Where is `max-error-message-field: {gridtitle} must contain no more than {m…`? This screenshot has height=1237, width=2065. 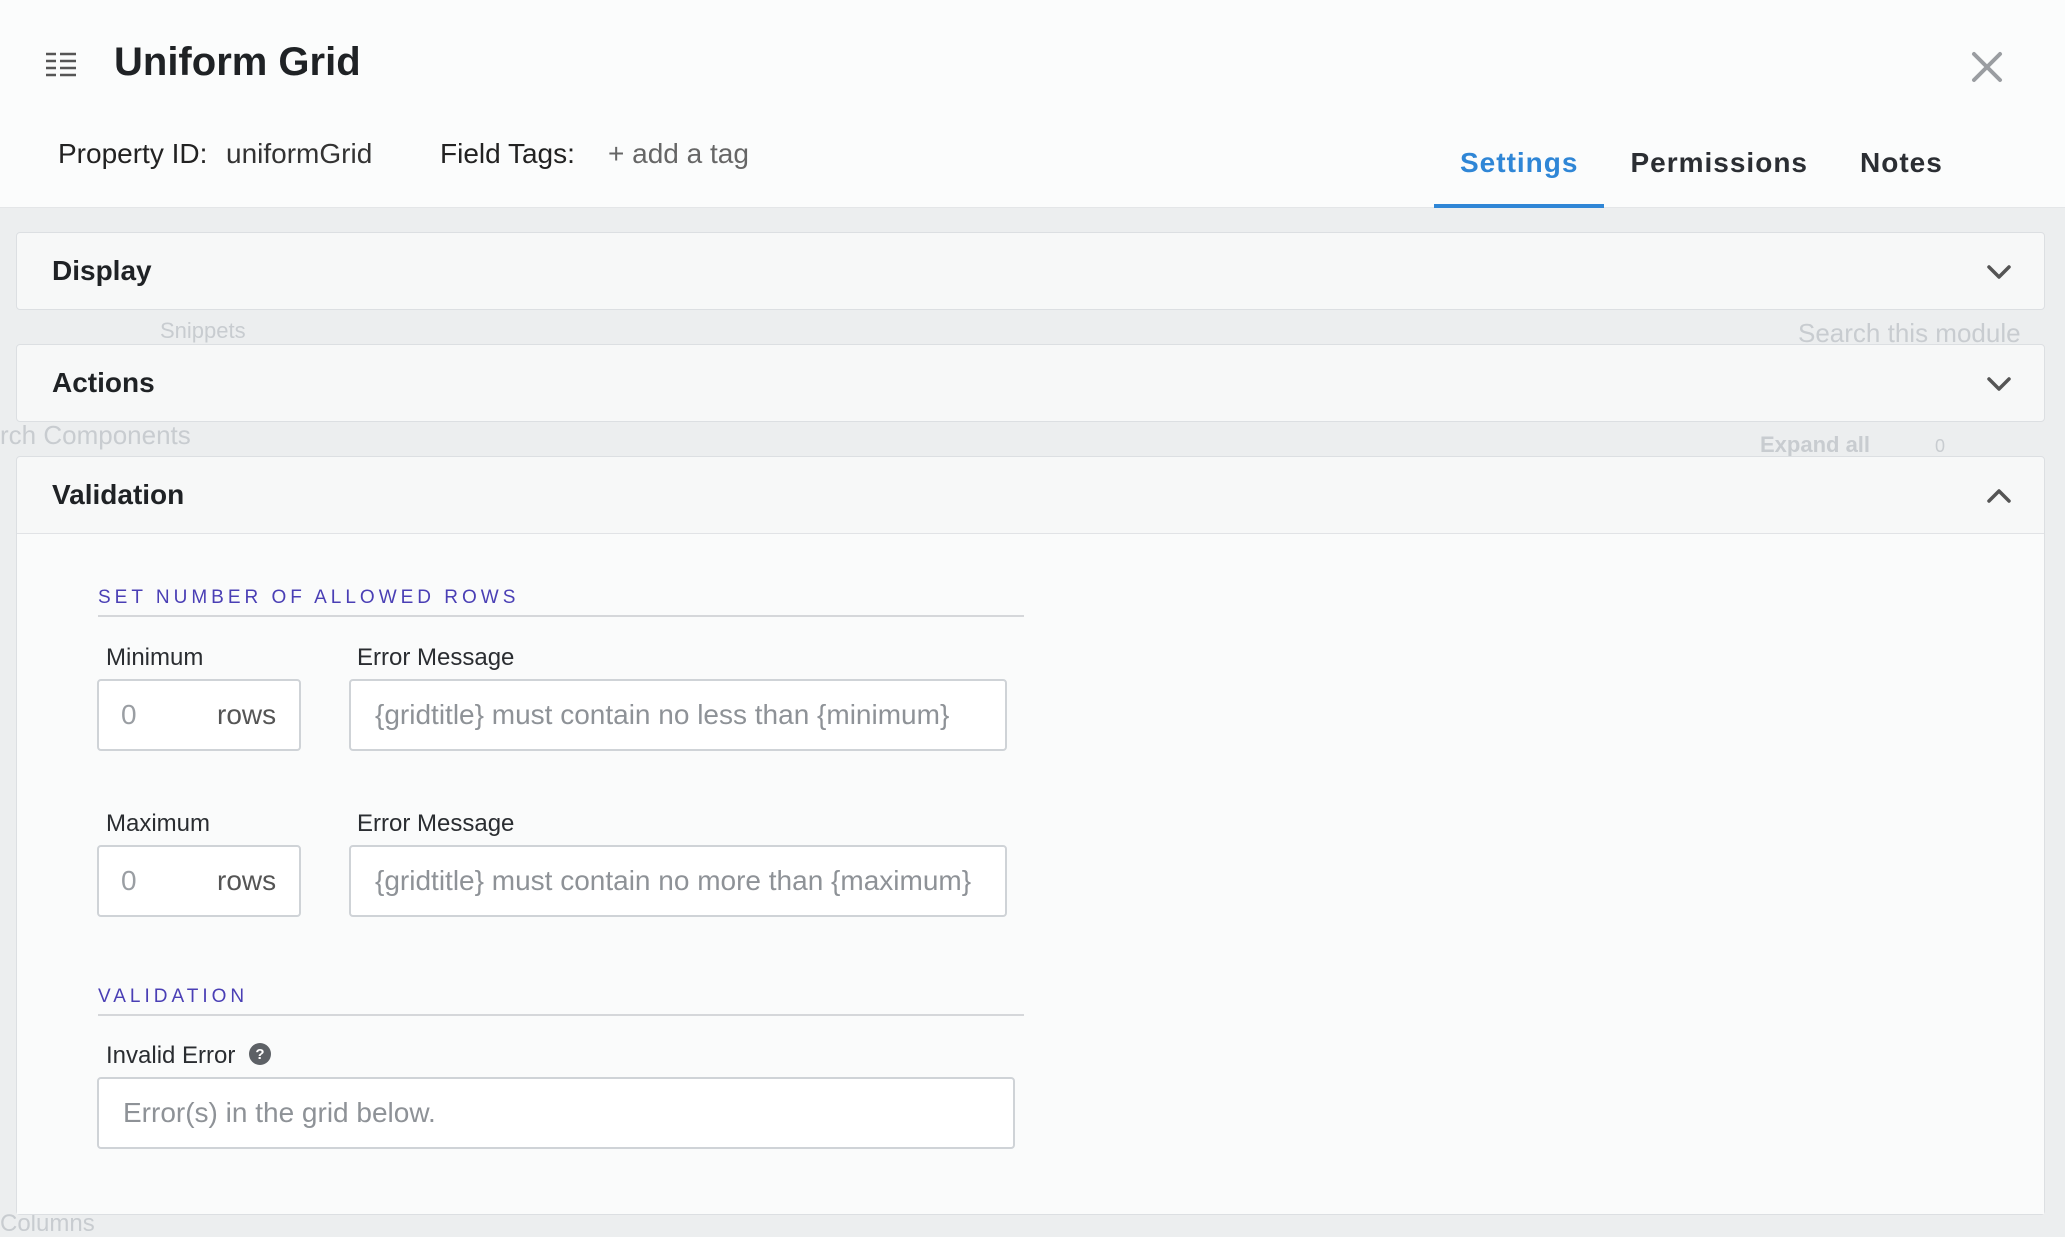
max-error-message-field: {gridtitle} must contain no more than {m… is located at coordinates (678, 881).